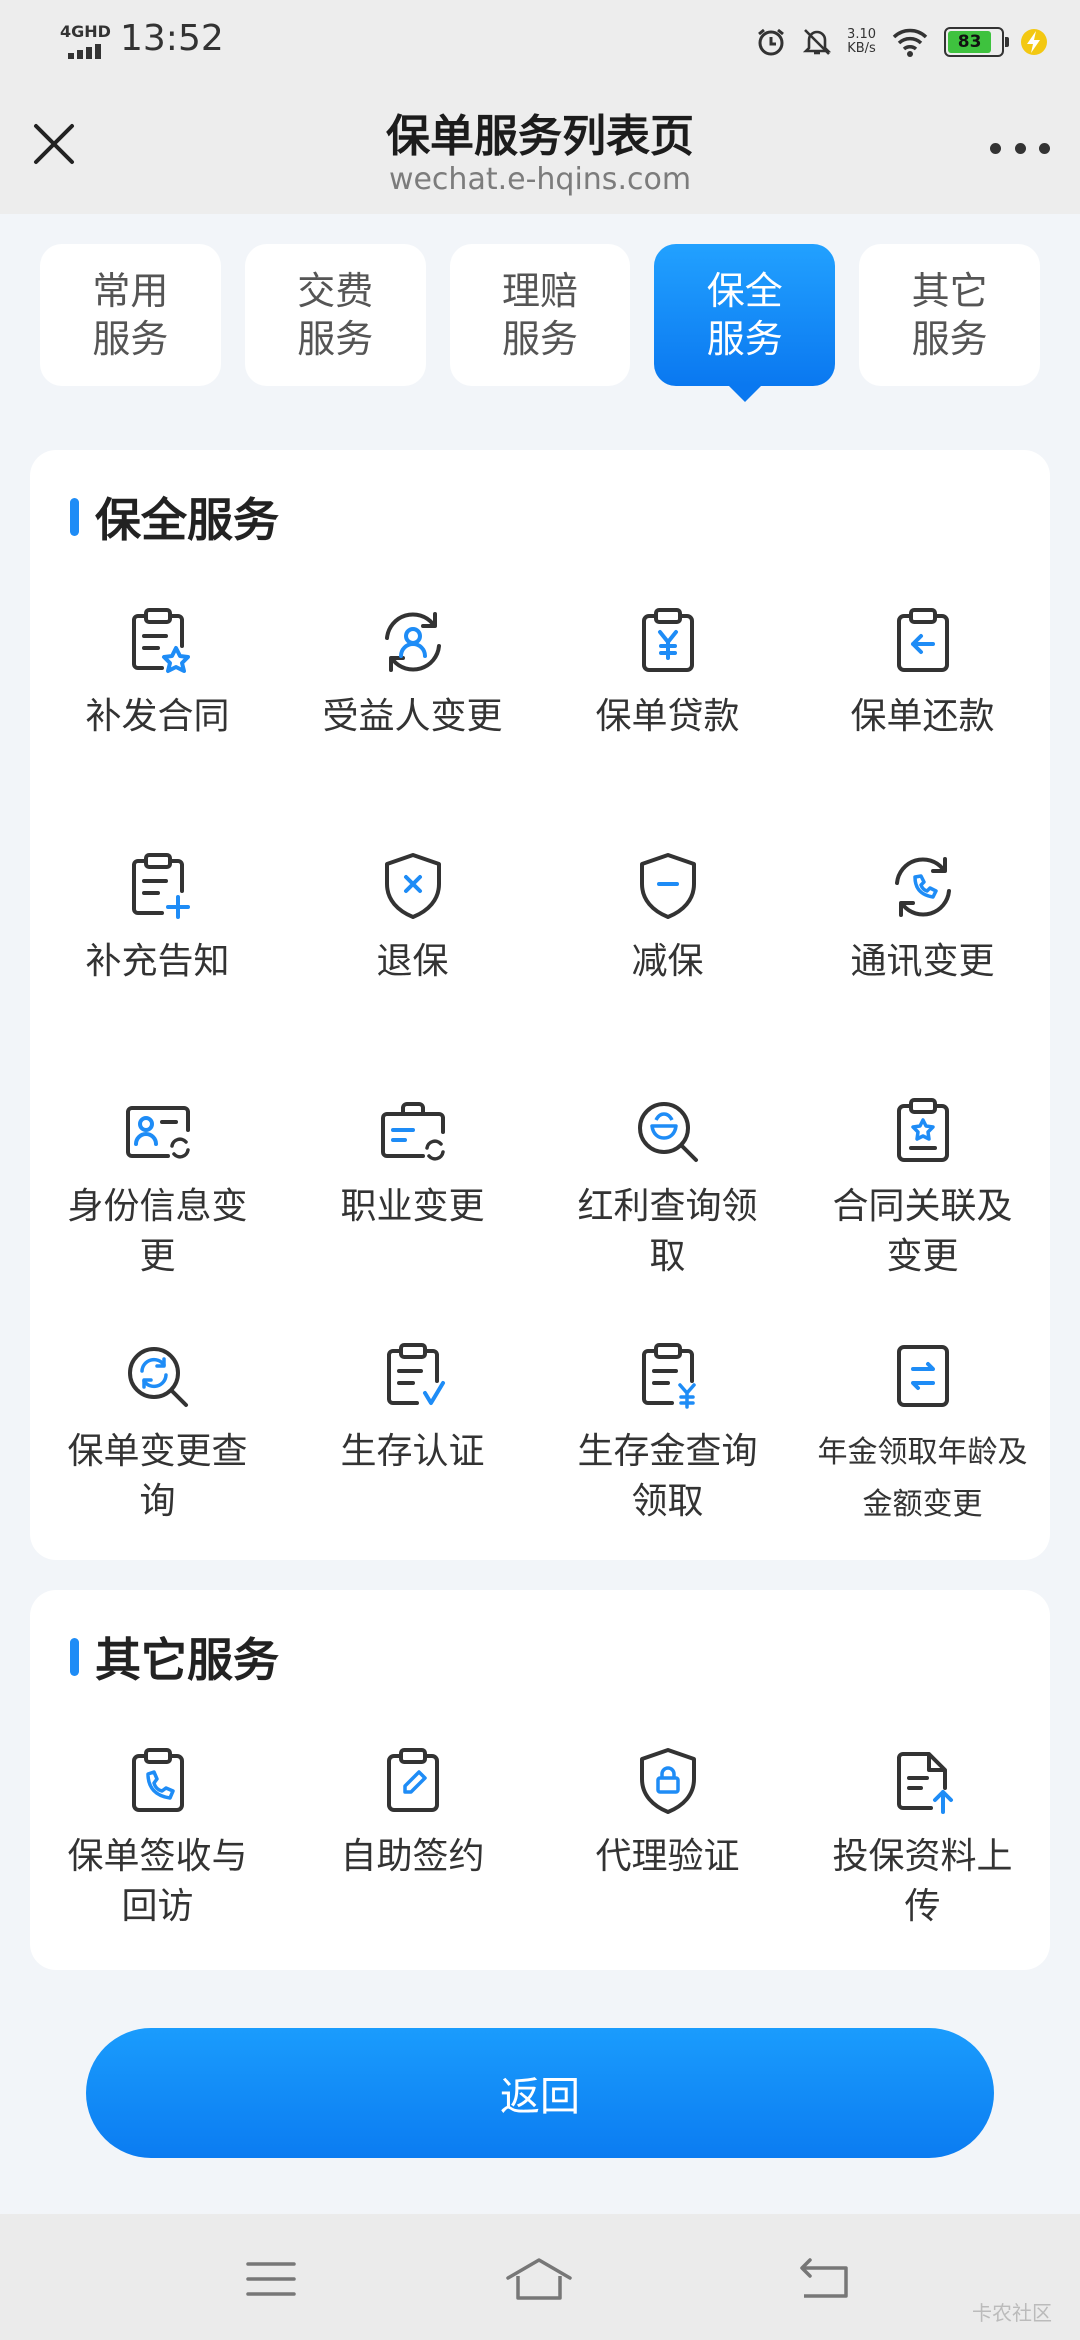 The width and height of the screenshot is (1080, 2340). What do you see at coordinates (667, 1231) in the screenshot?
I see `service-label: 红利查询领取` at bounding box center [667, 1231].